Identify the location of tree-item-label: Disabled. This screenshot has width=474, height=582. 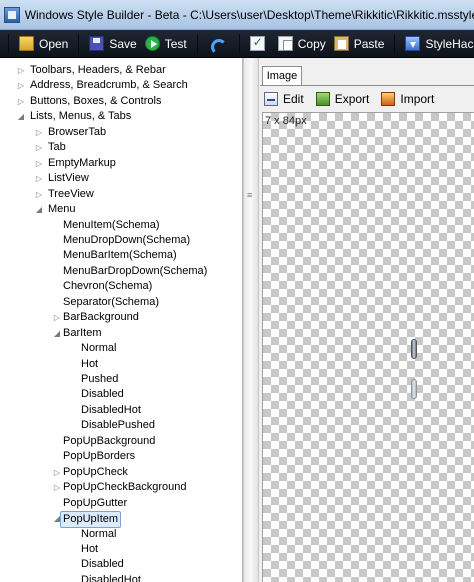
(102, 394).